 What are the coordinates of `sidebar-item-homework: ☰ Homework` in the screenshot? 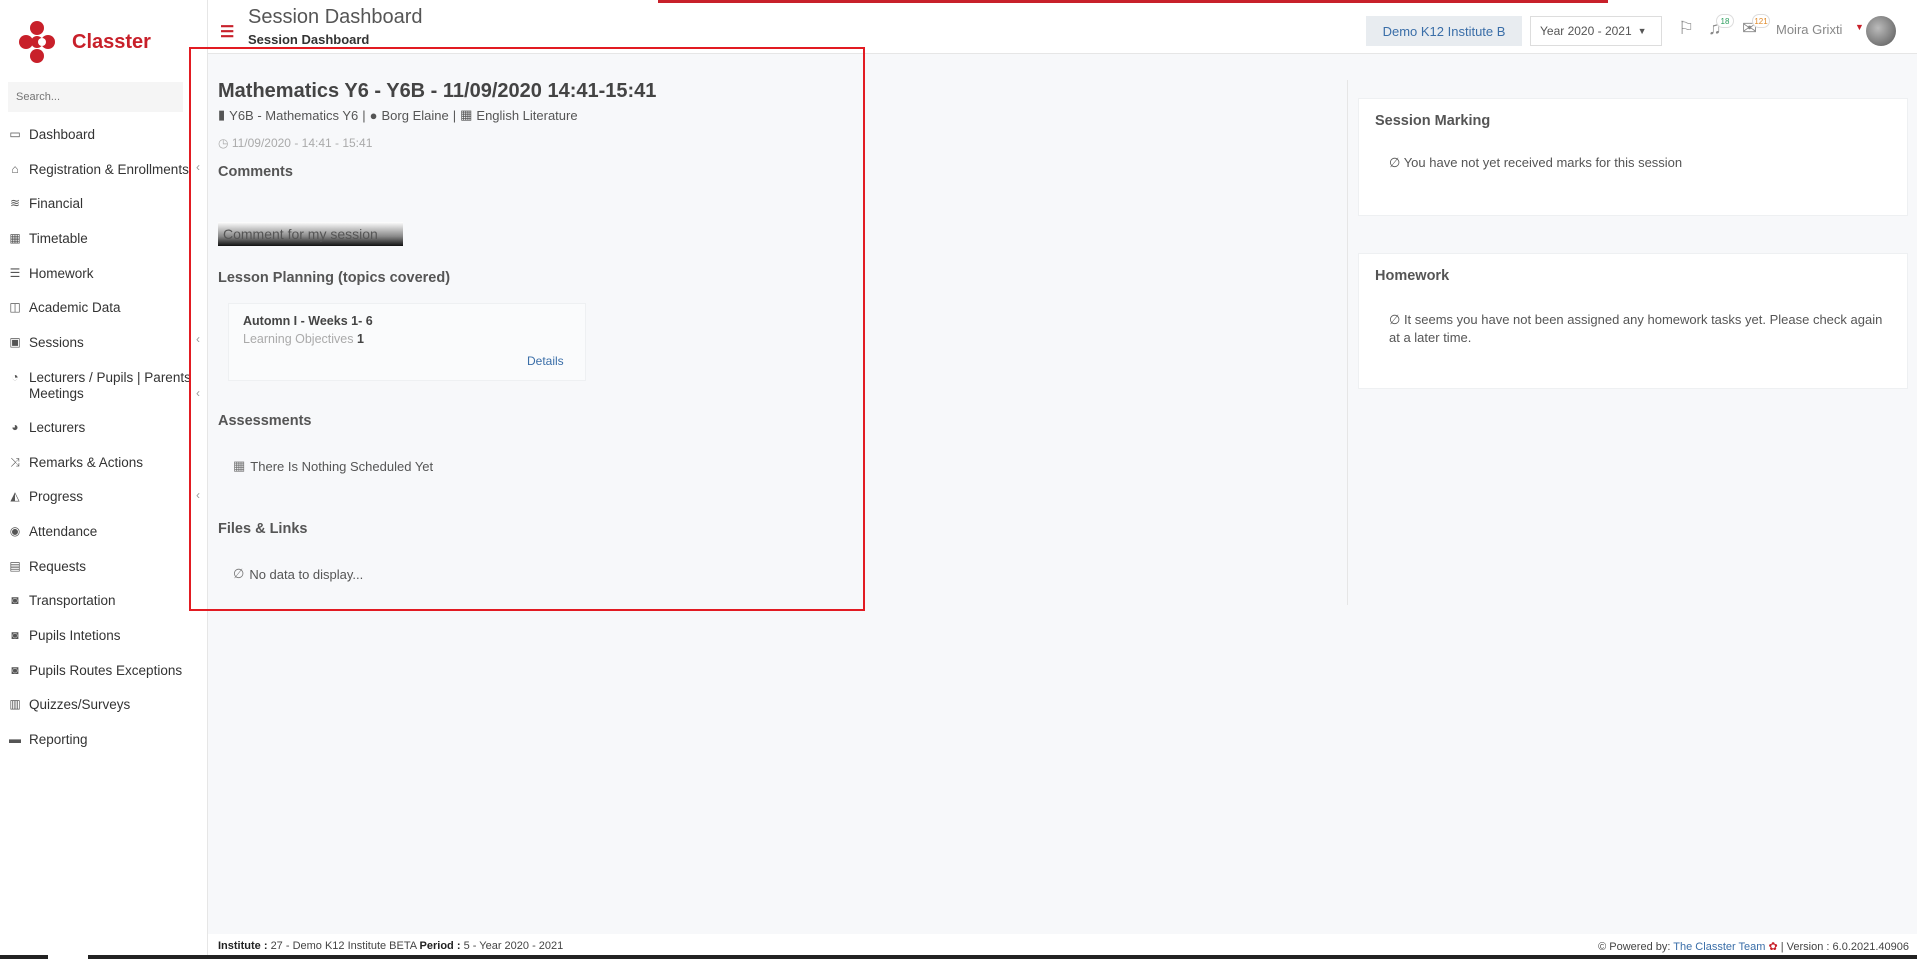 It's located at (104, 276).